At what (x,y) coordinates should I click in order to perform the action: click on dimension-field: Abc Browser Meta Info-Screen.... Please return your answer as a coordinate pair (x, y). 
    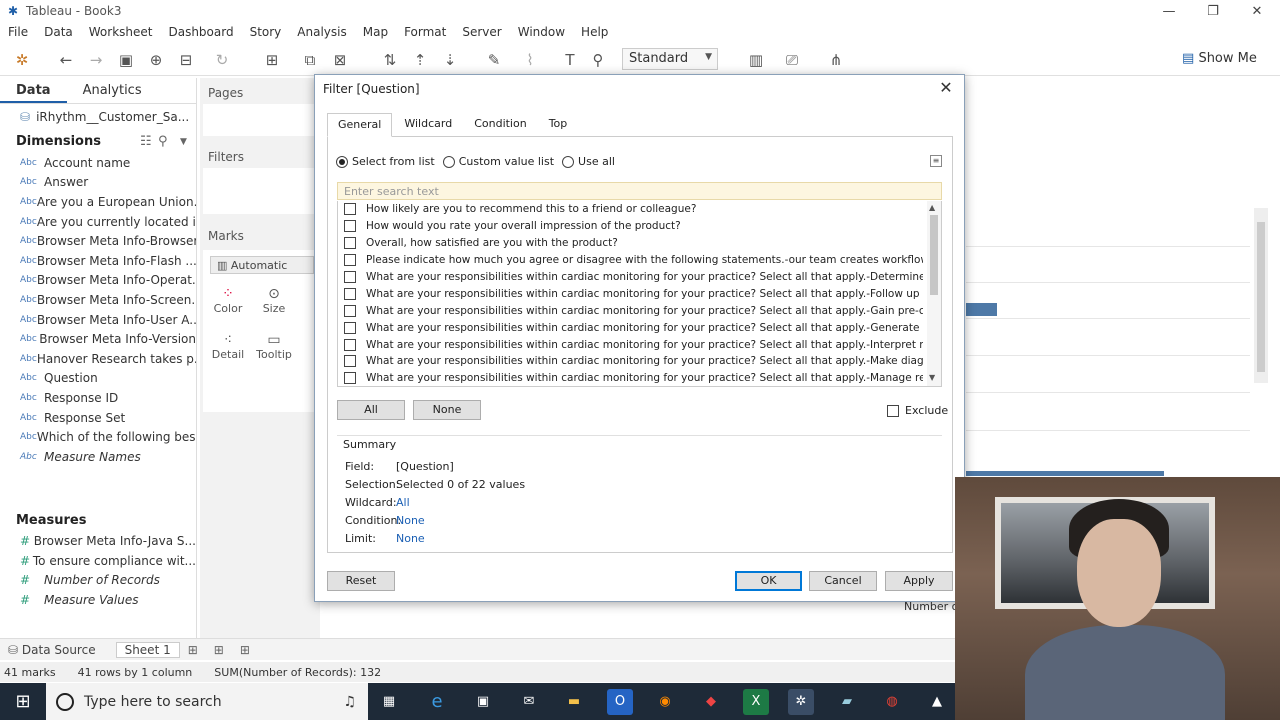
    Looking at the image, I should click on (98, 300).